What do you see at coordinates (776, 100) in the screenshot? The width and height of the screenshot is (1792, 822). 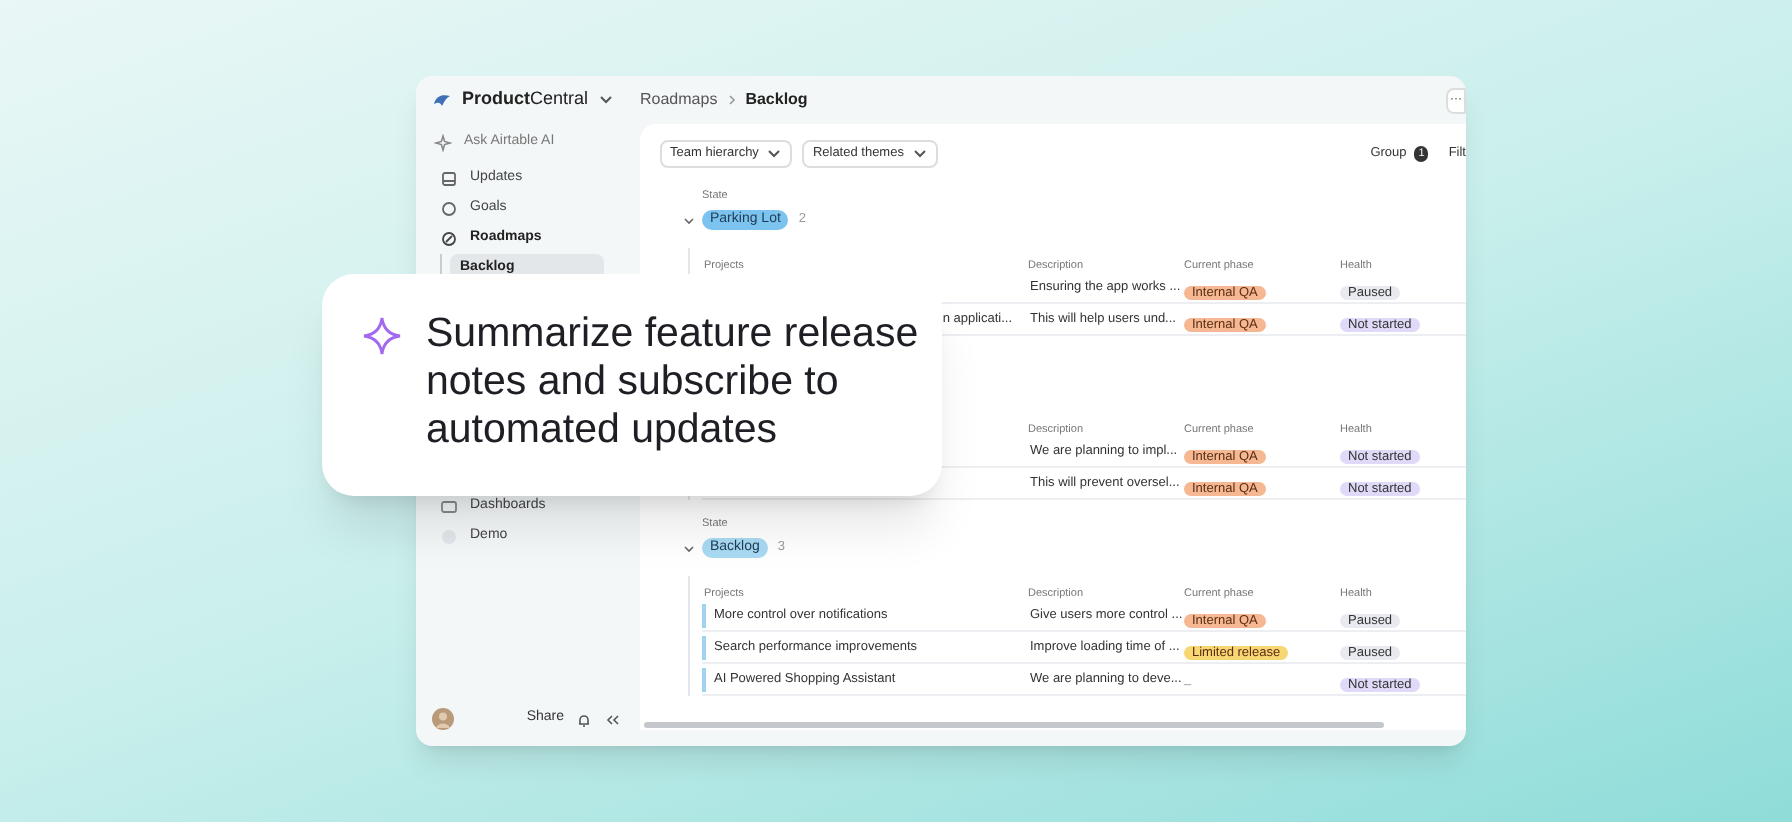 I see `breadcrumb-link: Backlog` at bounding box center [776, 100].